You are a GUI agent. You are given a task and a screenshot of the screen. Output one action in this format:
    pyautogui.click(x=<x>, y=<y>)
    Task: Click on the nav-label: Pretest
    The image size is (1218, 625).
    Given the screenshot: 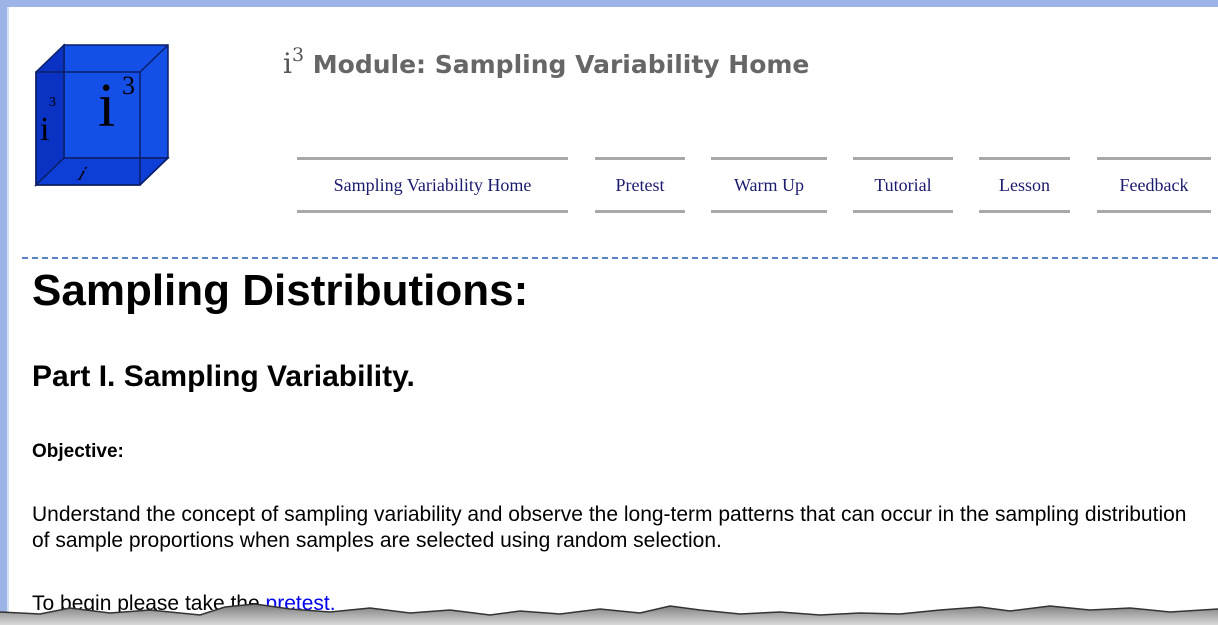 What is the action you would take?
    pyautogui.click(x=640, y=184)
    